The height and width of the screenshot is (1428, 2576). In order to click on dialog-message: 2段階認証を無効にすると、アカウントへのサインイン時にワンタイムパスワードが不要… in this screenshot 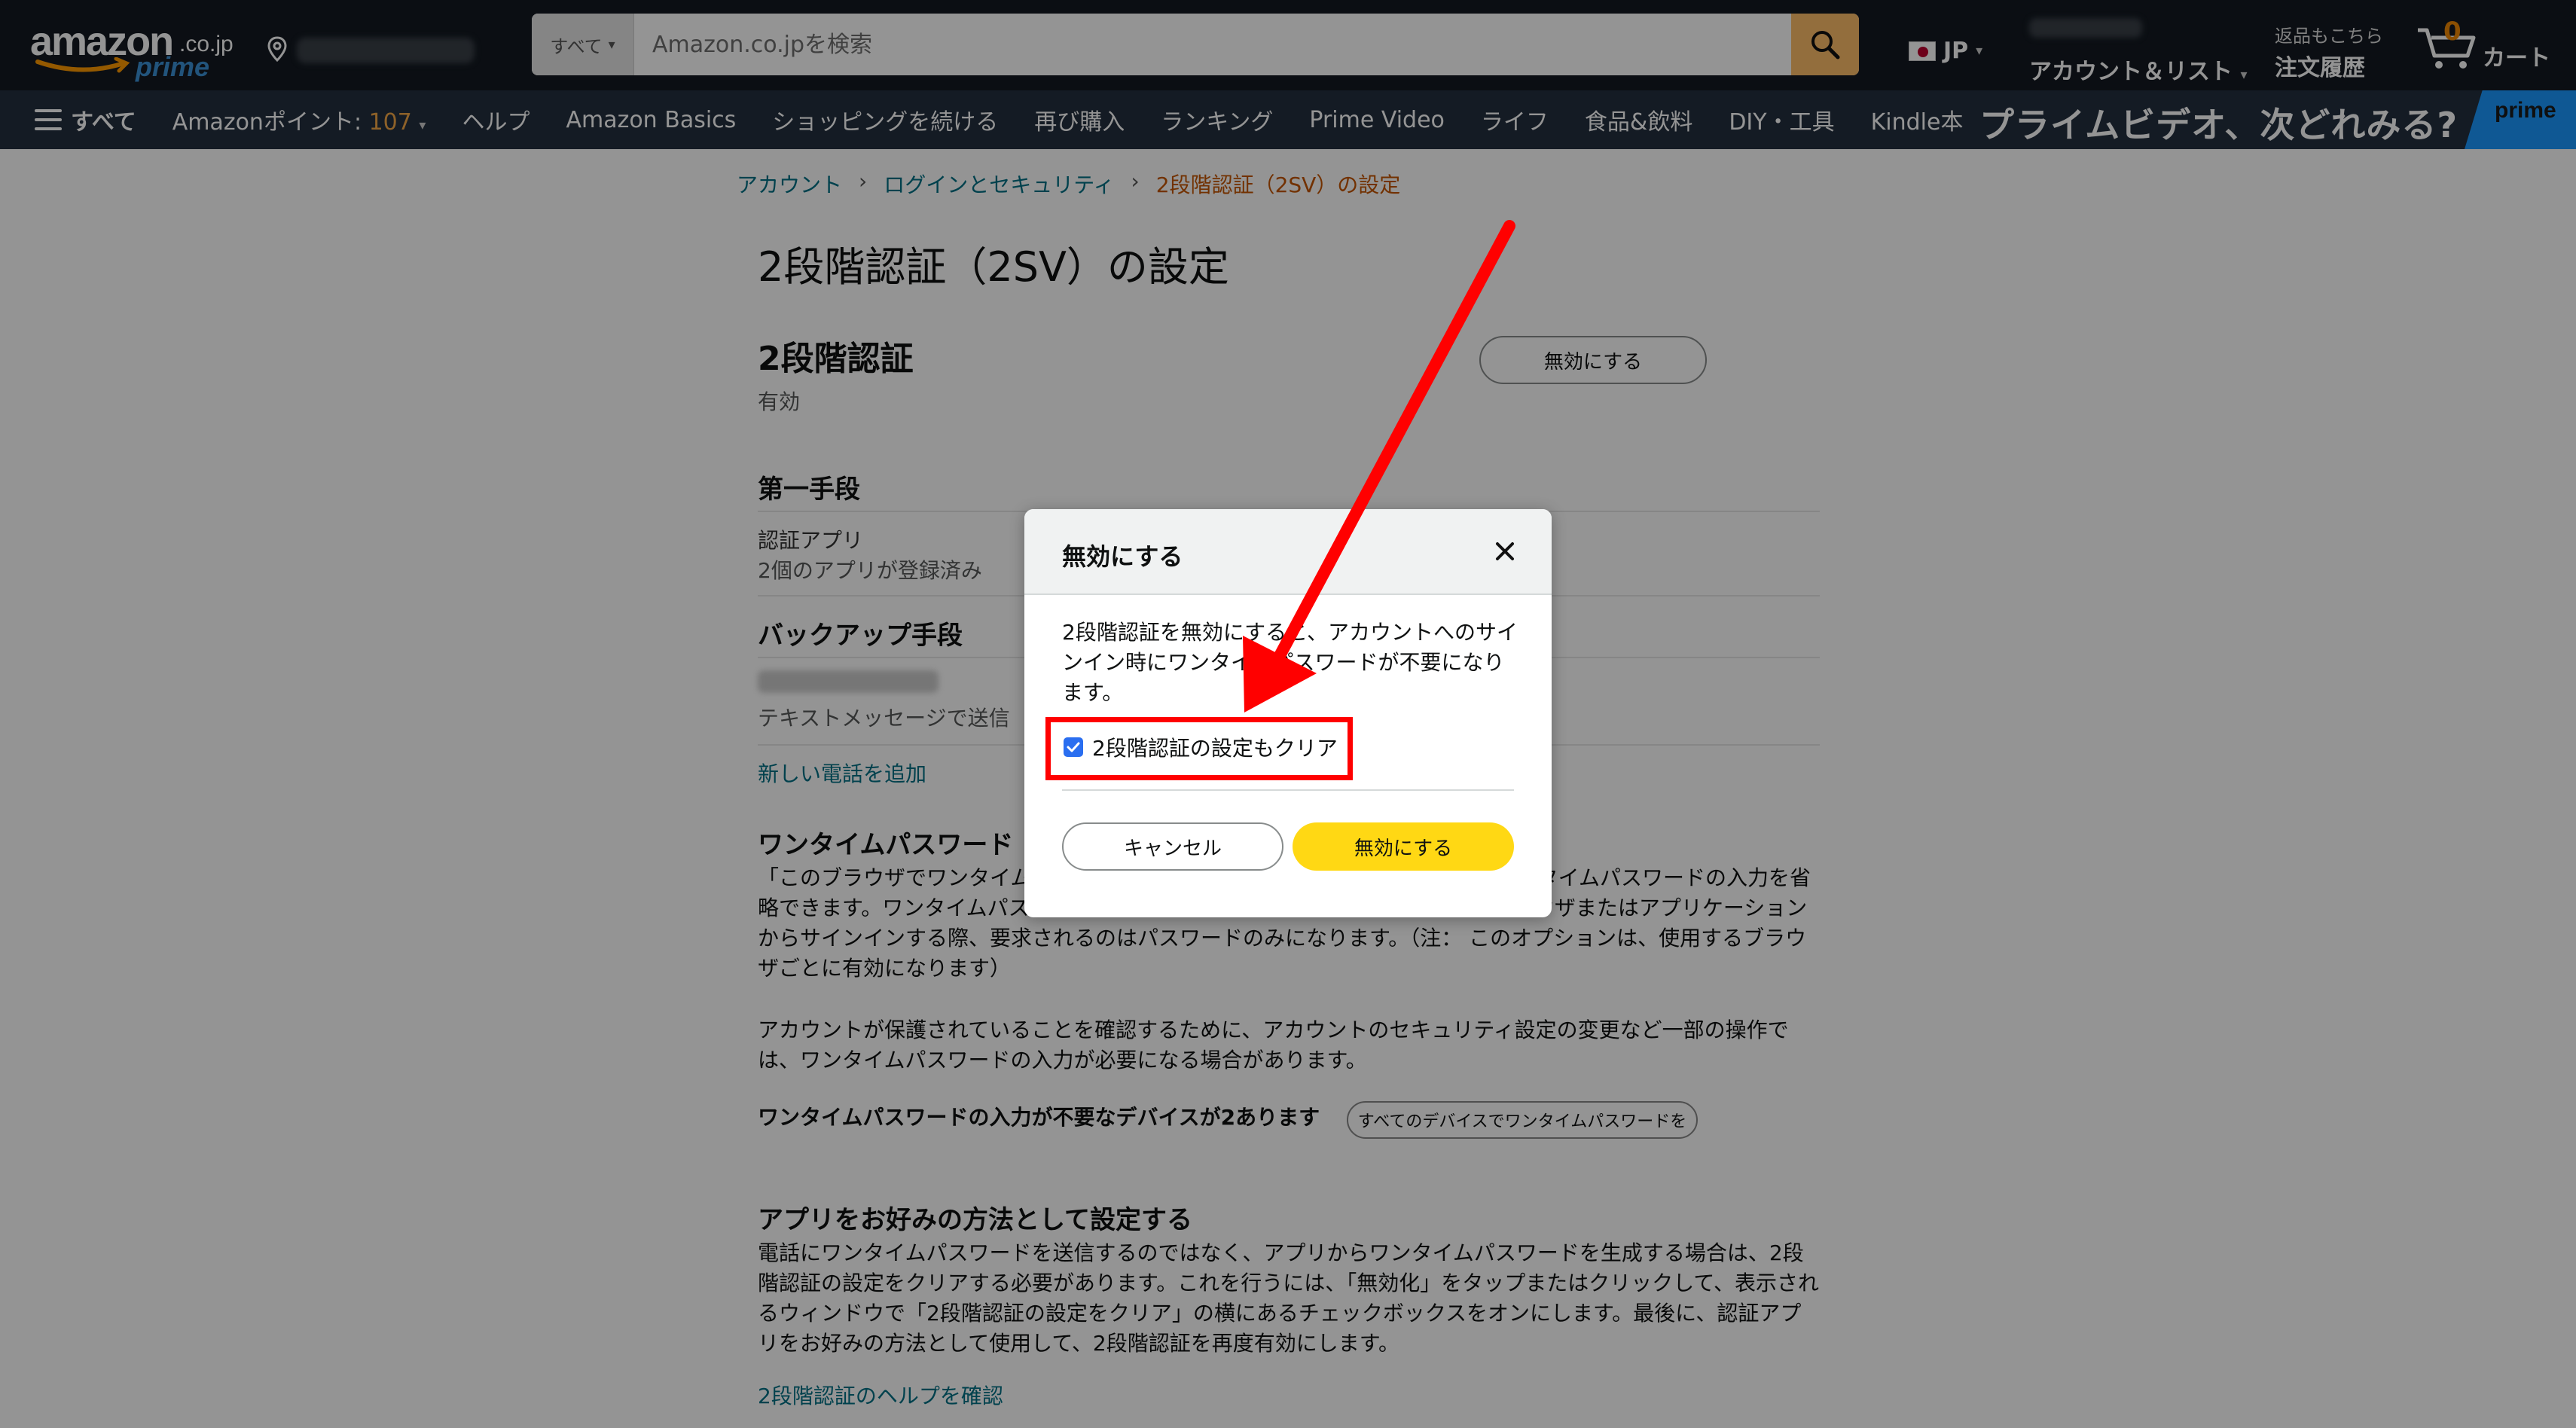, I will do `click(1290, 662)`.